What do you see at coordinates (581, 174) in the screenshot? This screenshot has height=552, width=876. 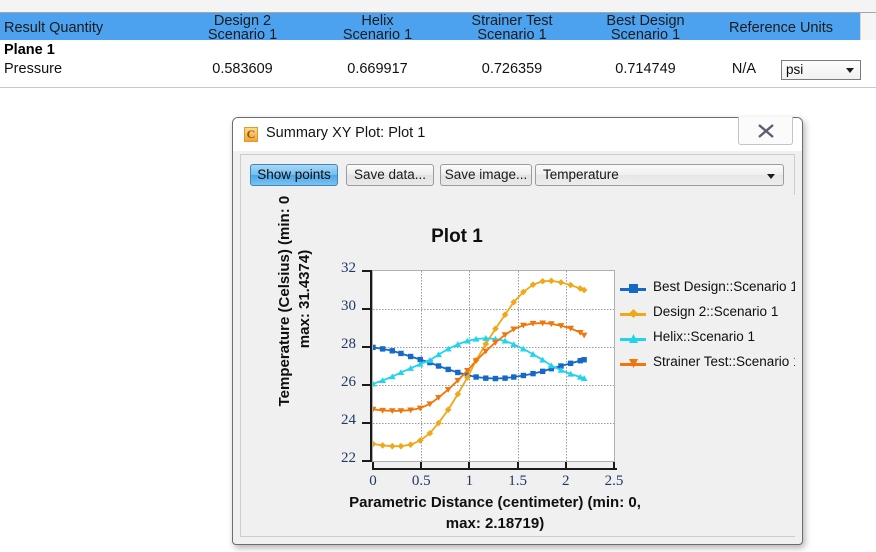 I see `quantity-select-value: Temperature` at bounding box center [581, 174].